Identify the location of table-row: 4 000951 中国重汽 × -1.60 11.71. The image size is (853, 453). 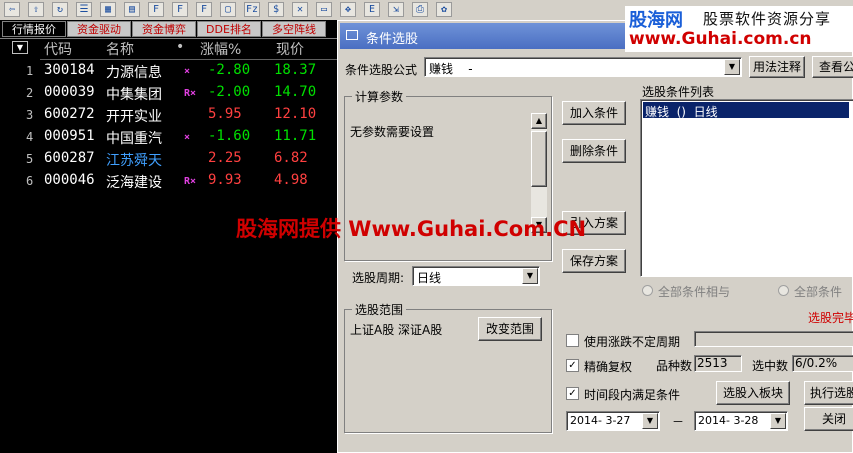
(170, 137).